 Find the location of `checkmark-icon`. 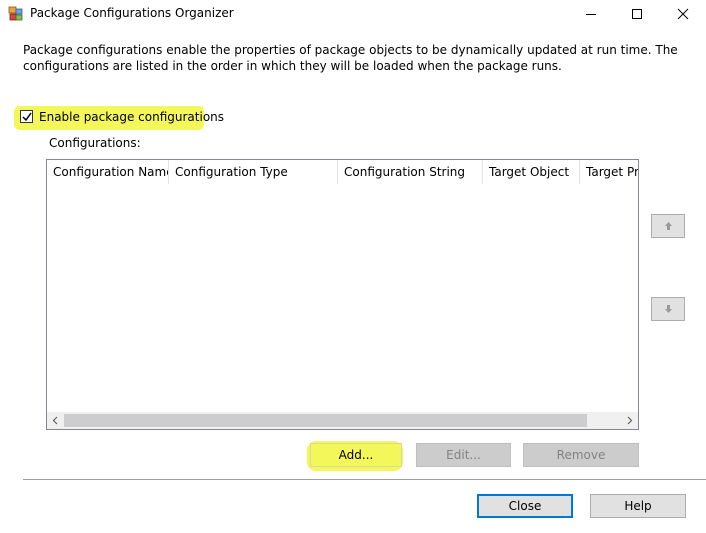

checkmark-icon is located at coordinates (27, 117).